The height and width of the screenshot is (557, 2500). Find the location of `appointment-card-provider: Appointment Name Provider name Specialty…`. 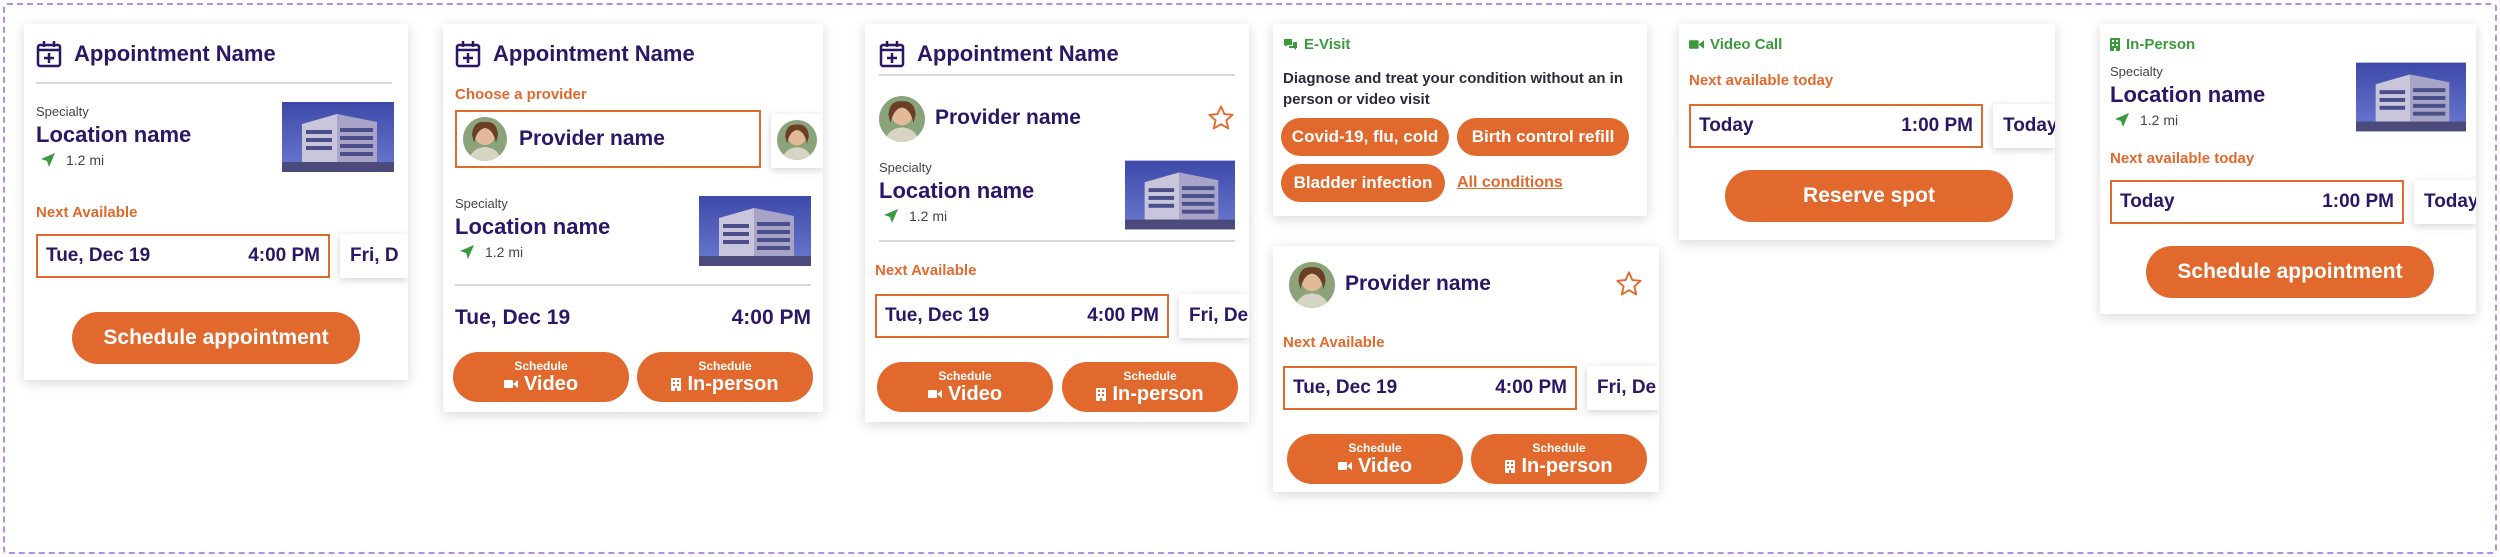

appointment-card-provider: Appointment Name Provider name Specialty… is located at coordinates (1057, 223).